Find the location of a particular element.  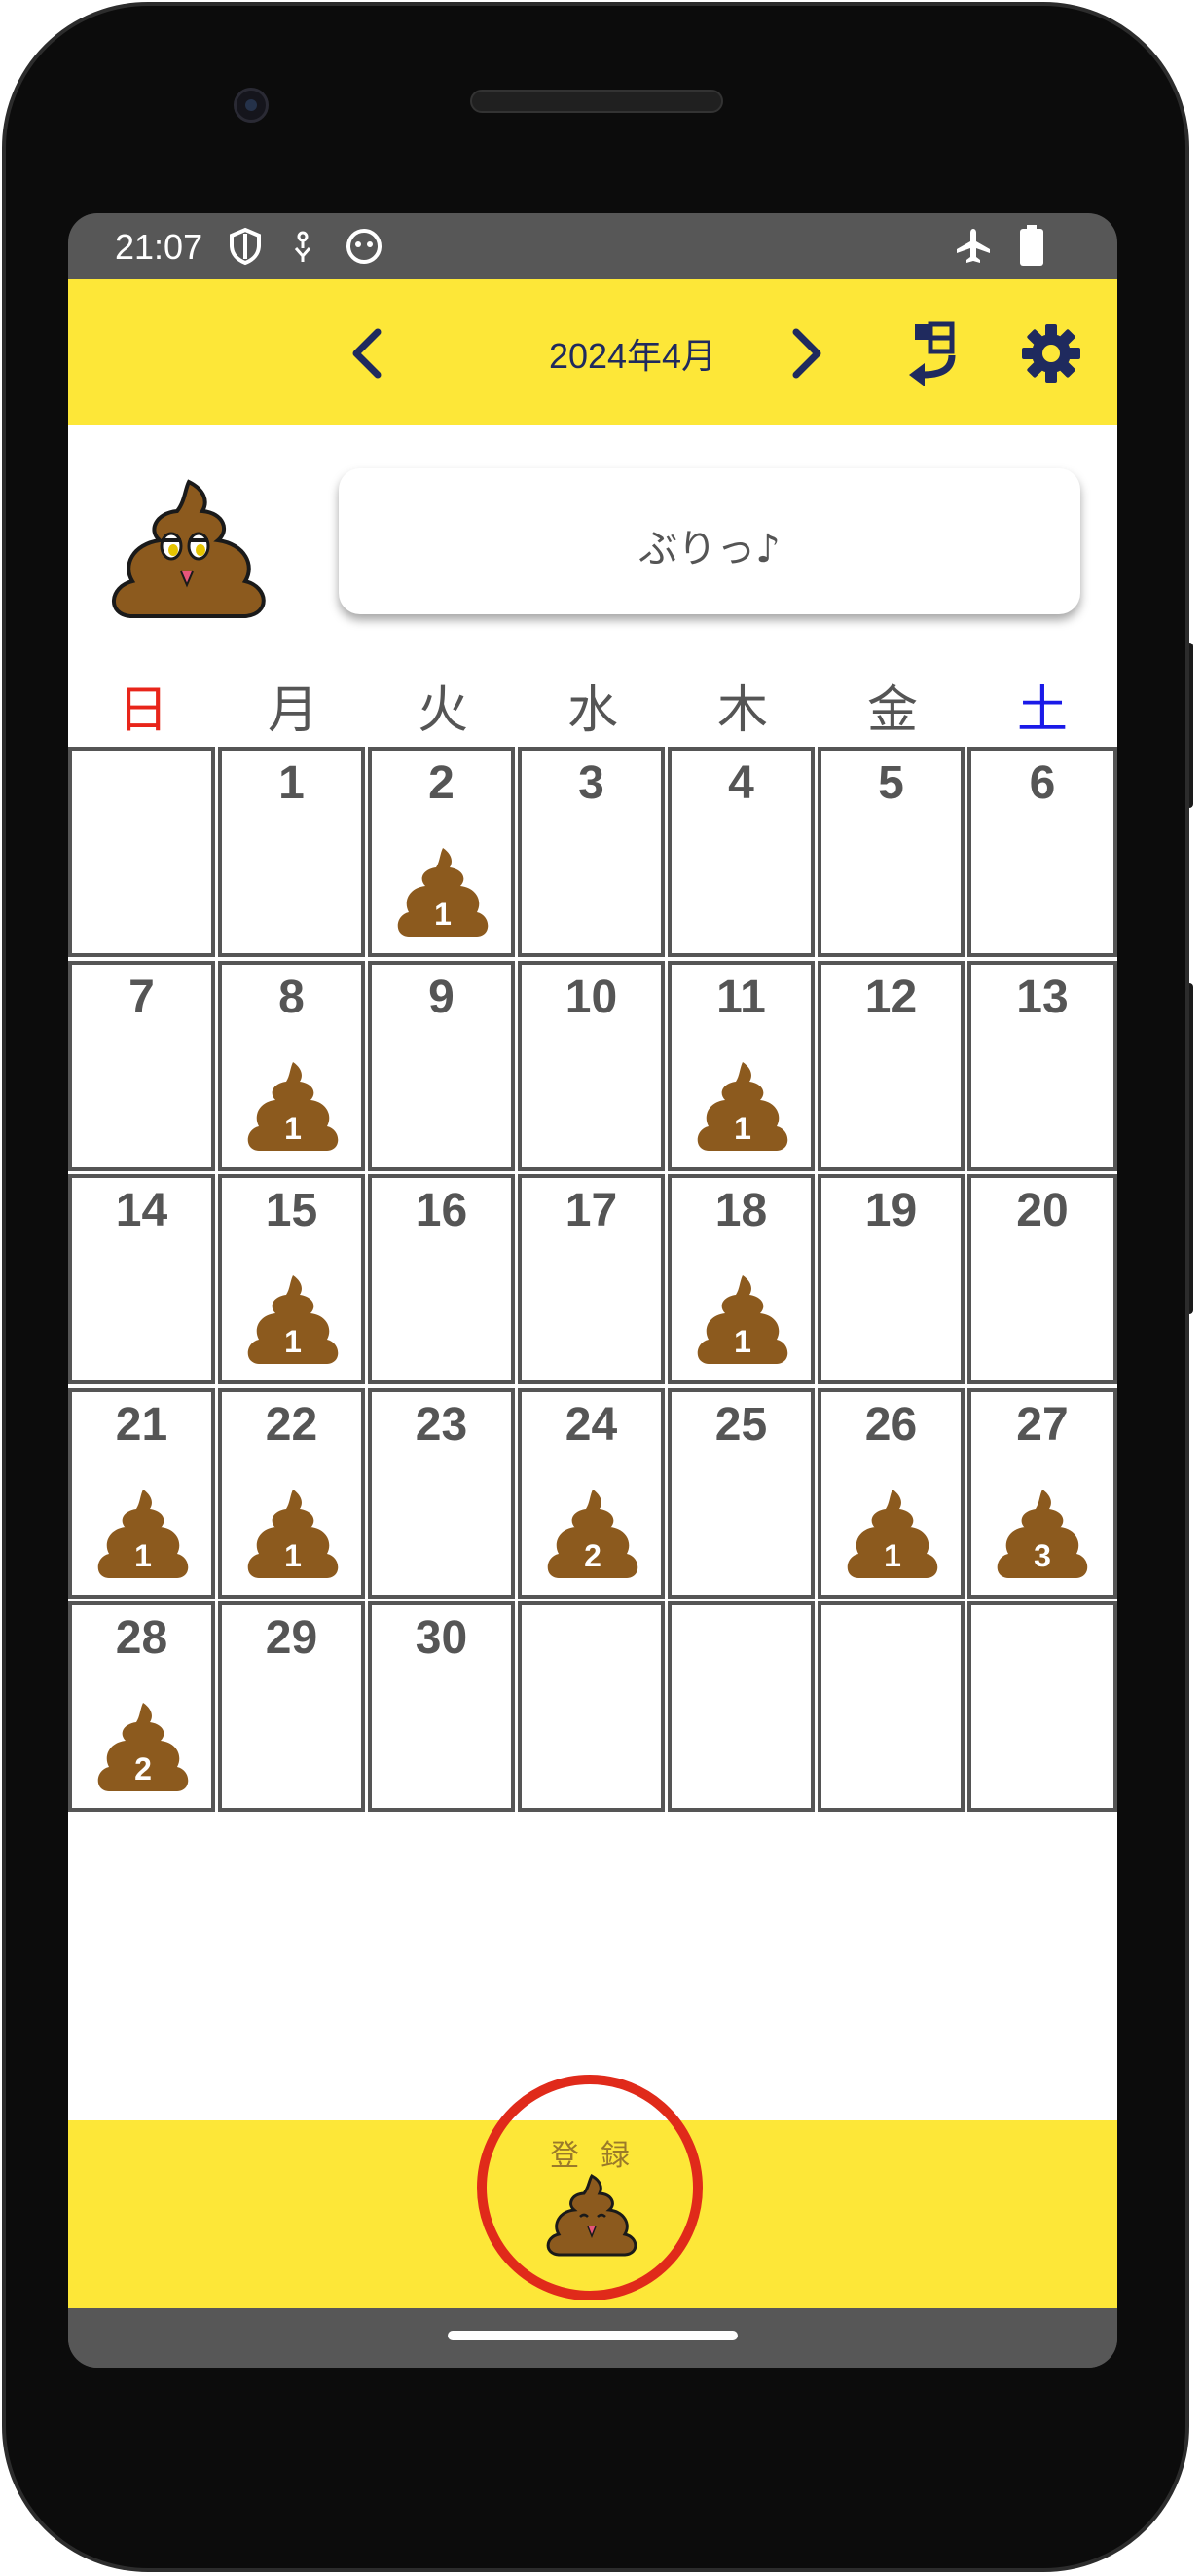

shield-icon is located at coordinates (245, 246).